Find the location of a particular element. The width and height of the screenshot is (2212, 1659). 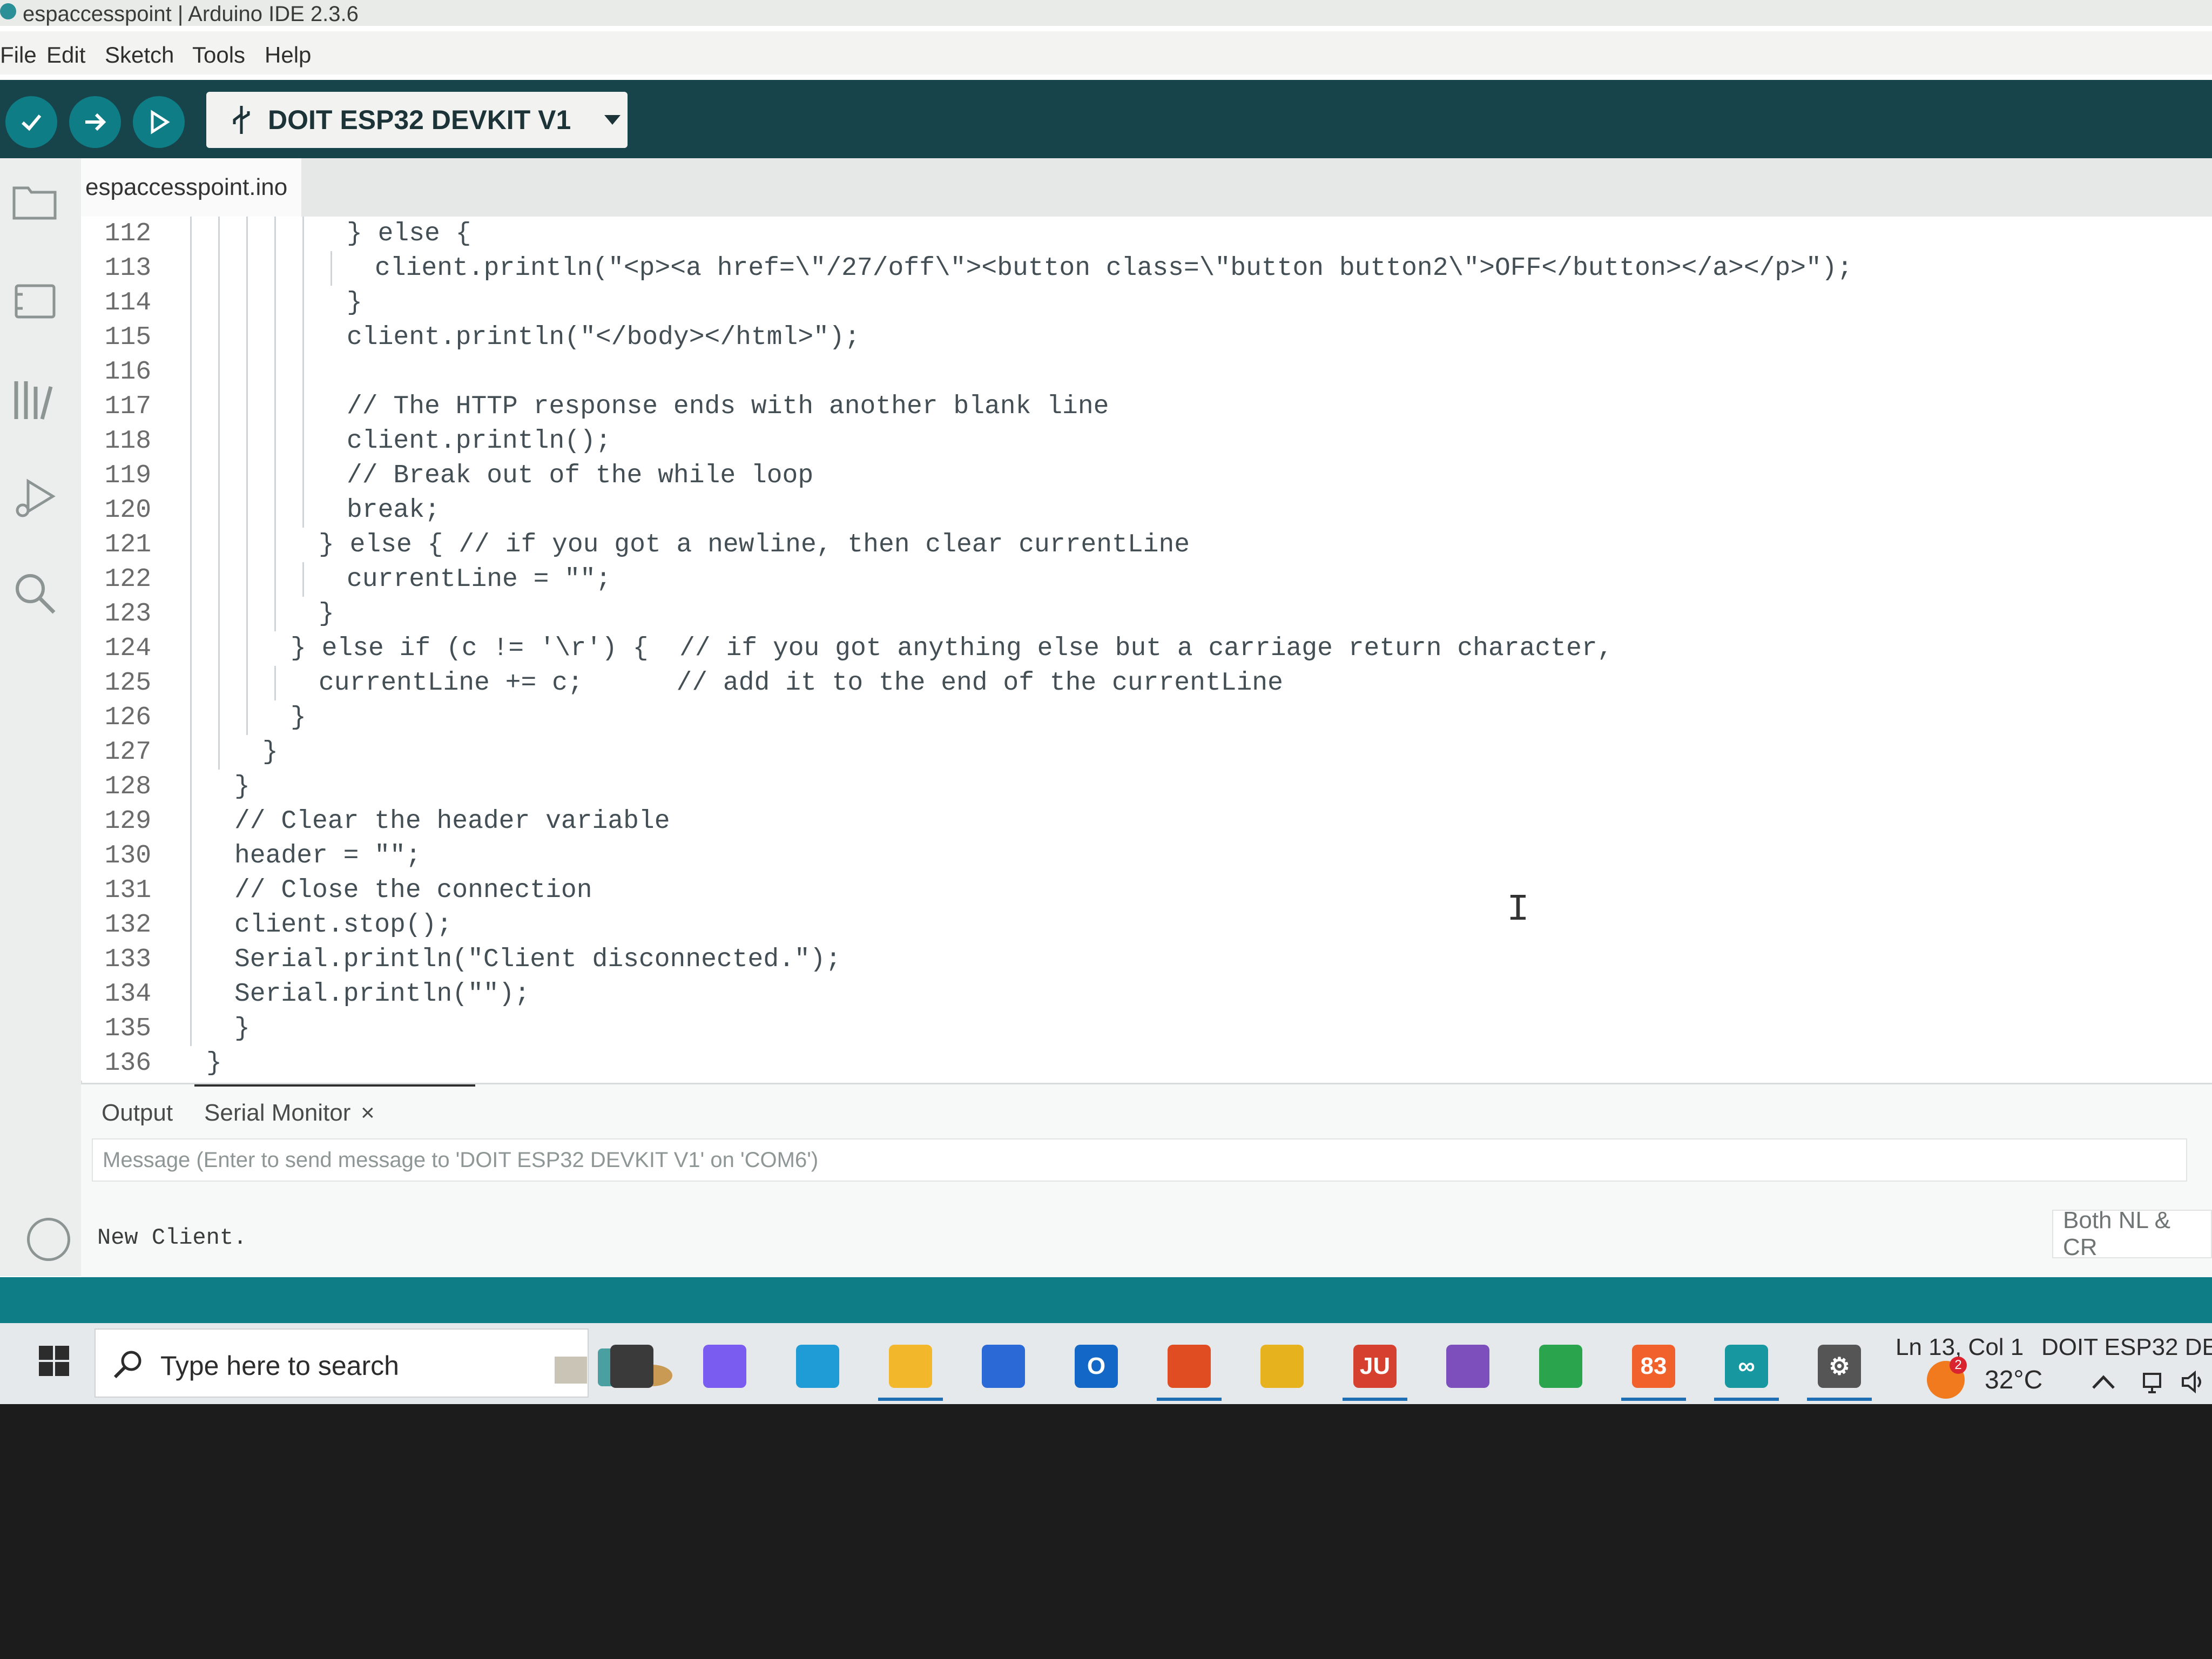

code-line: 123} is located at coordinates (1146, 614).